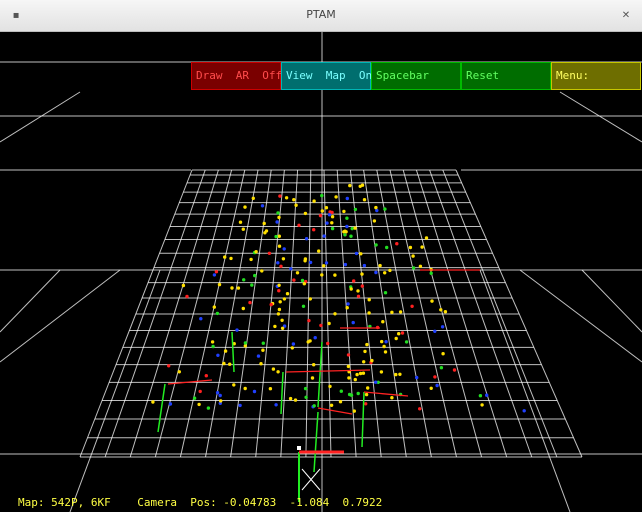 This screenshot has width=642, height=512. Describe the element at coordinates (596, 76) in the screenshot. I see `menu-button: Menu:` at that location.